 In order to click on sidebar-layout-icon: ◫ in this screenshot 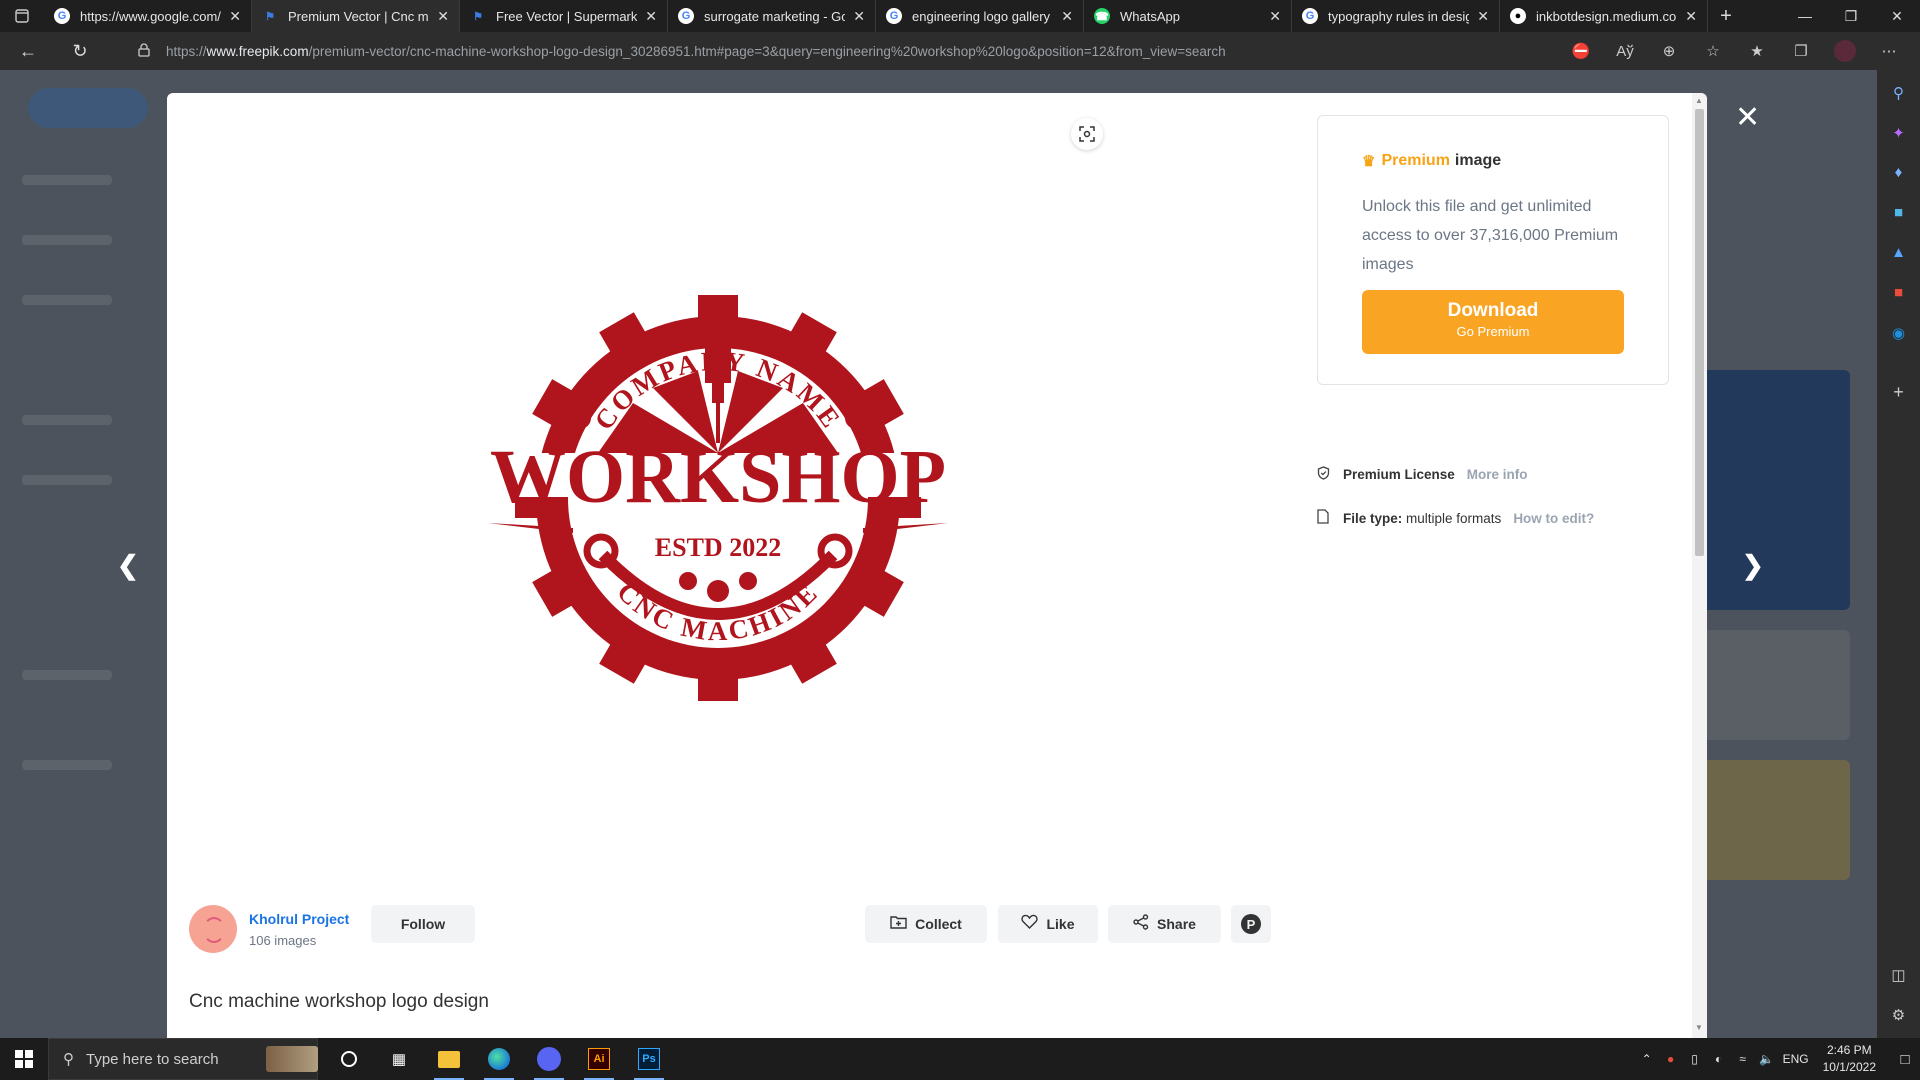, I will do `click(1898, 975)`.